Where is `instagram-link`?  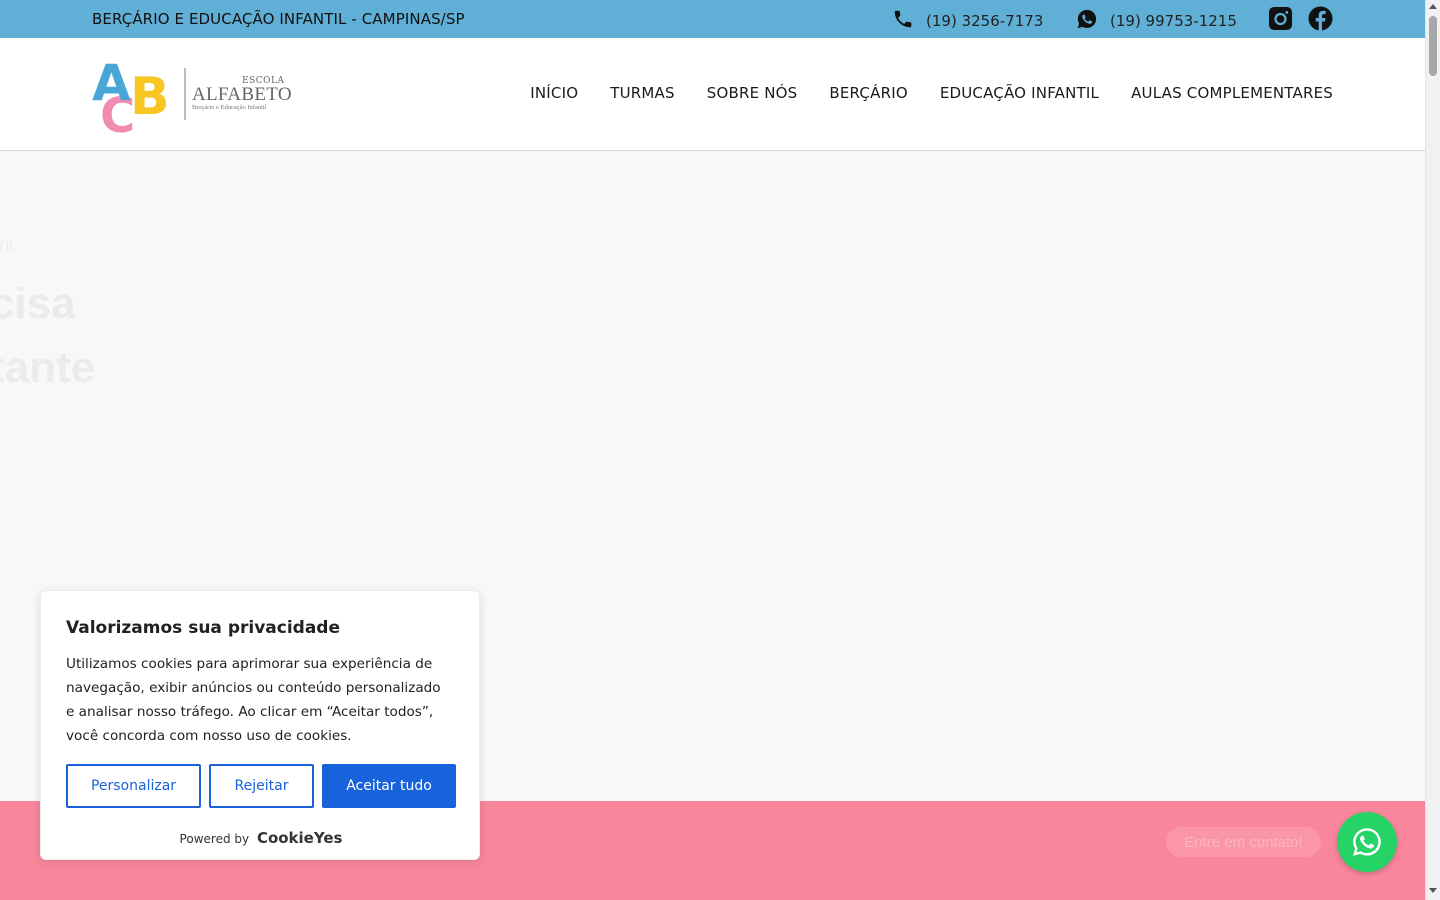
instagram-link is located at coordinates (1280, 18).